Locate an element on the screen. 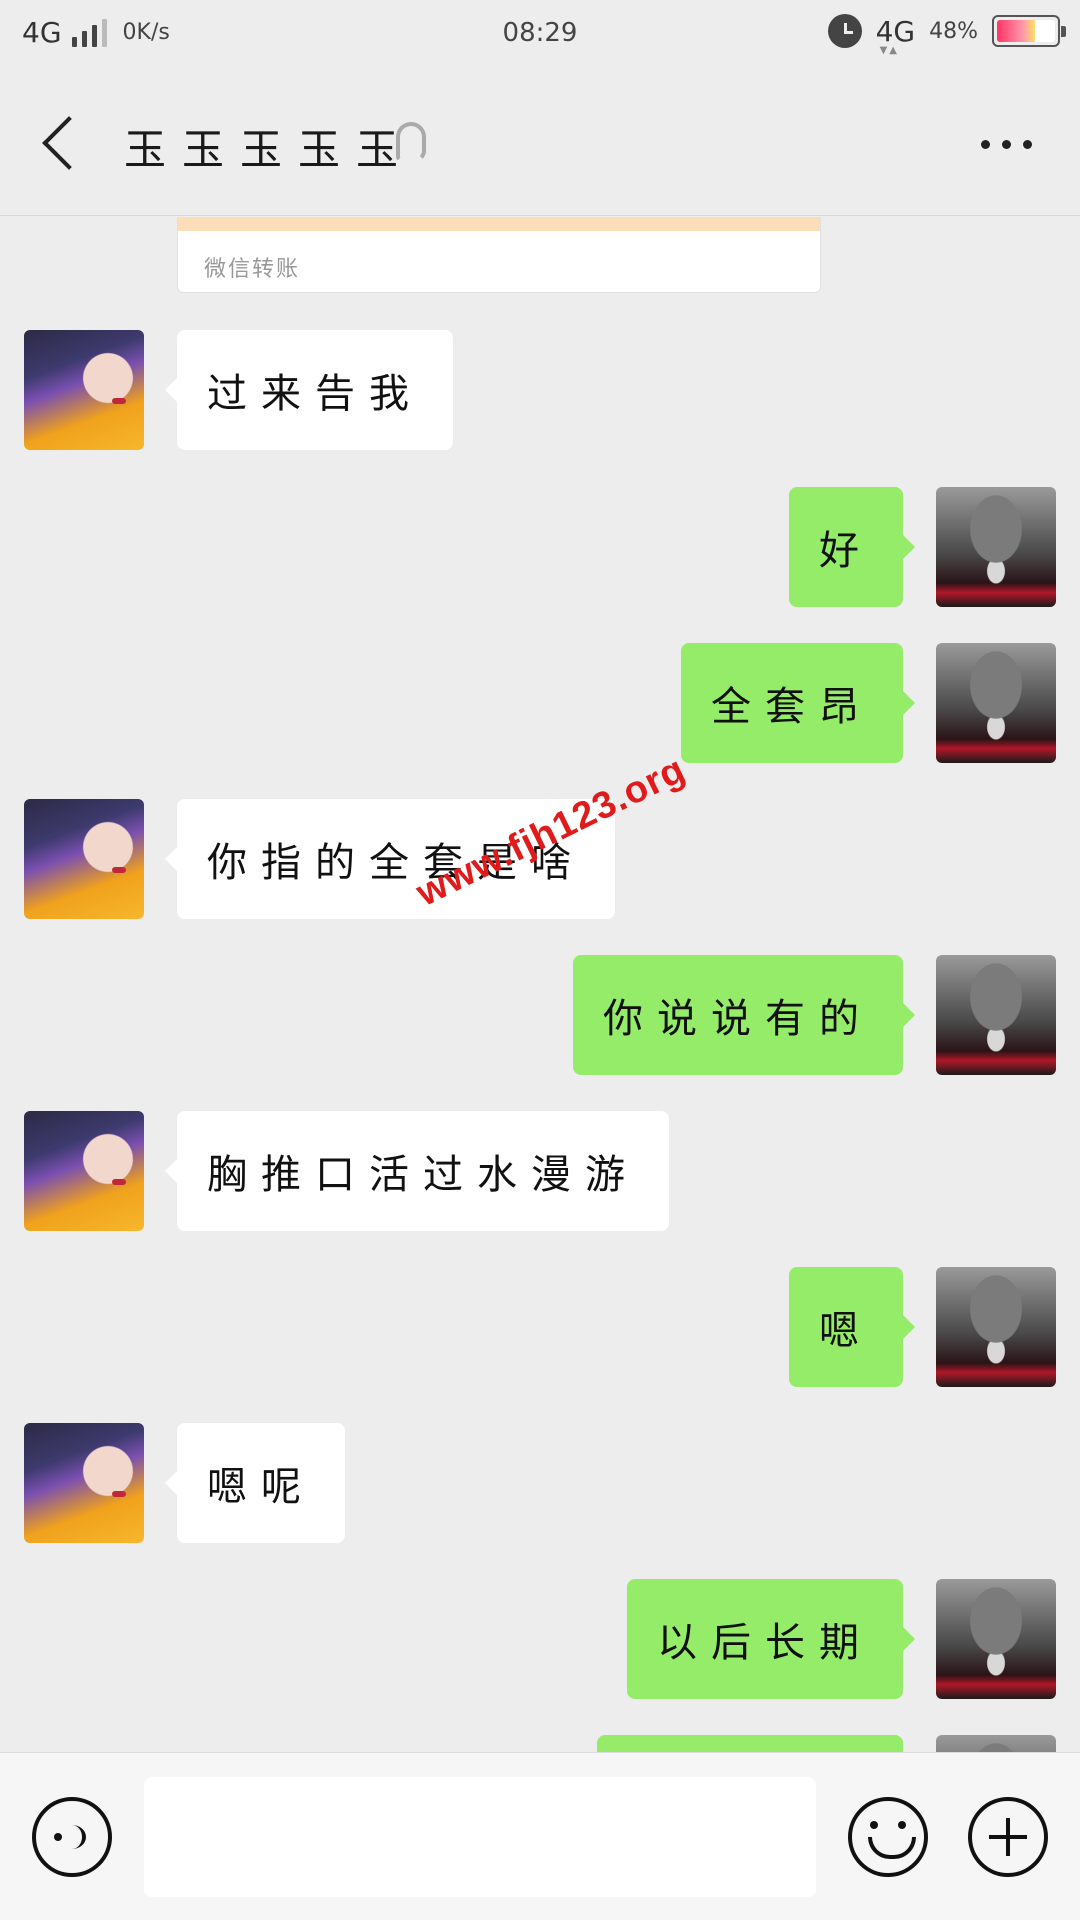 This screenshot has width=1080, height=1920. battery-icon is located at coordinates (1029, 31).